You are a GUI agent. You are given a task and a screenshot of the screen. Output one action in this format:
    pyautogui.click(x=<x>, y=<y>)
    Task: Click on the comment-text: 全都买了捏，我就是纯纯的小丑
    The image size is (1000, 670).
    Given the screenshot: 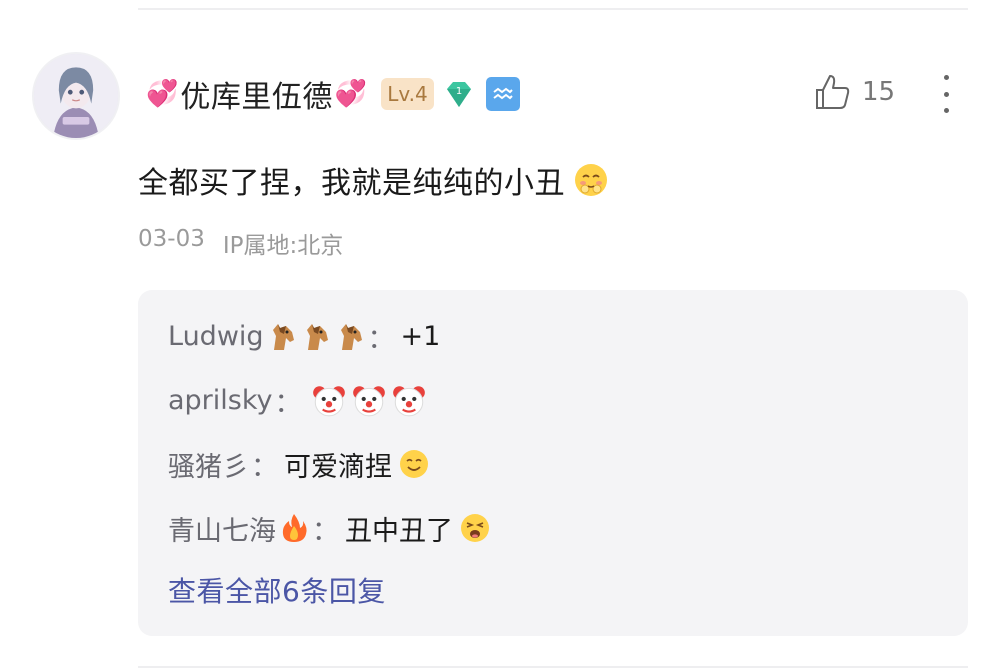 What is the action you would take?
    pyautogui.click(x=373, y=180)
    